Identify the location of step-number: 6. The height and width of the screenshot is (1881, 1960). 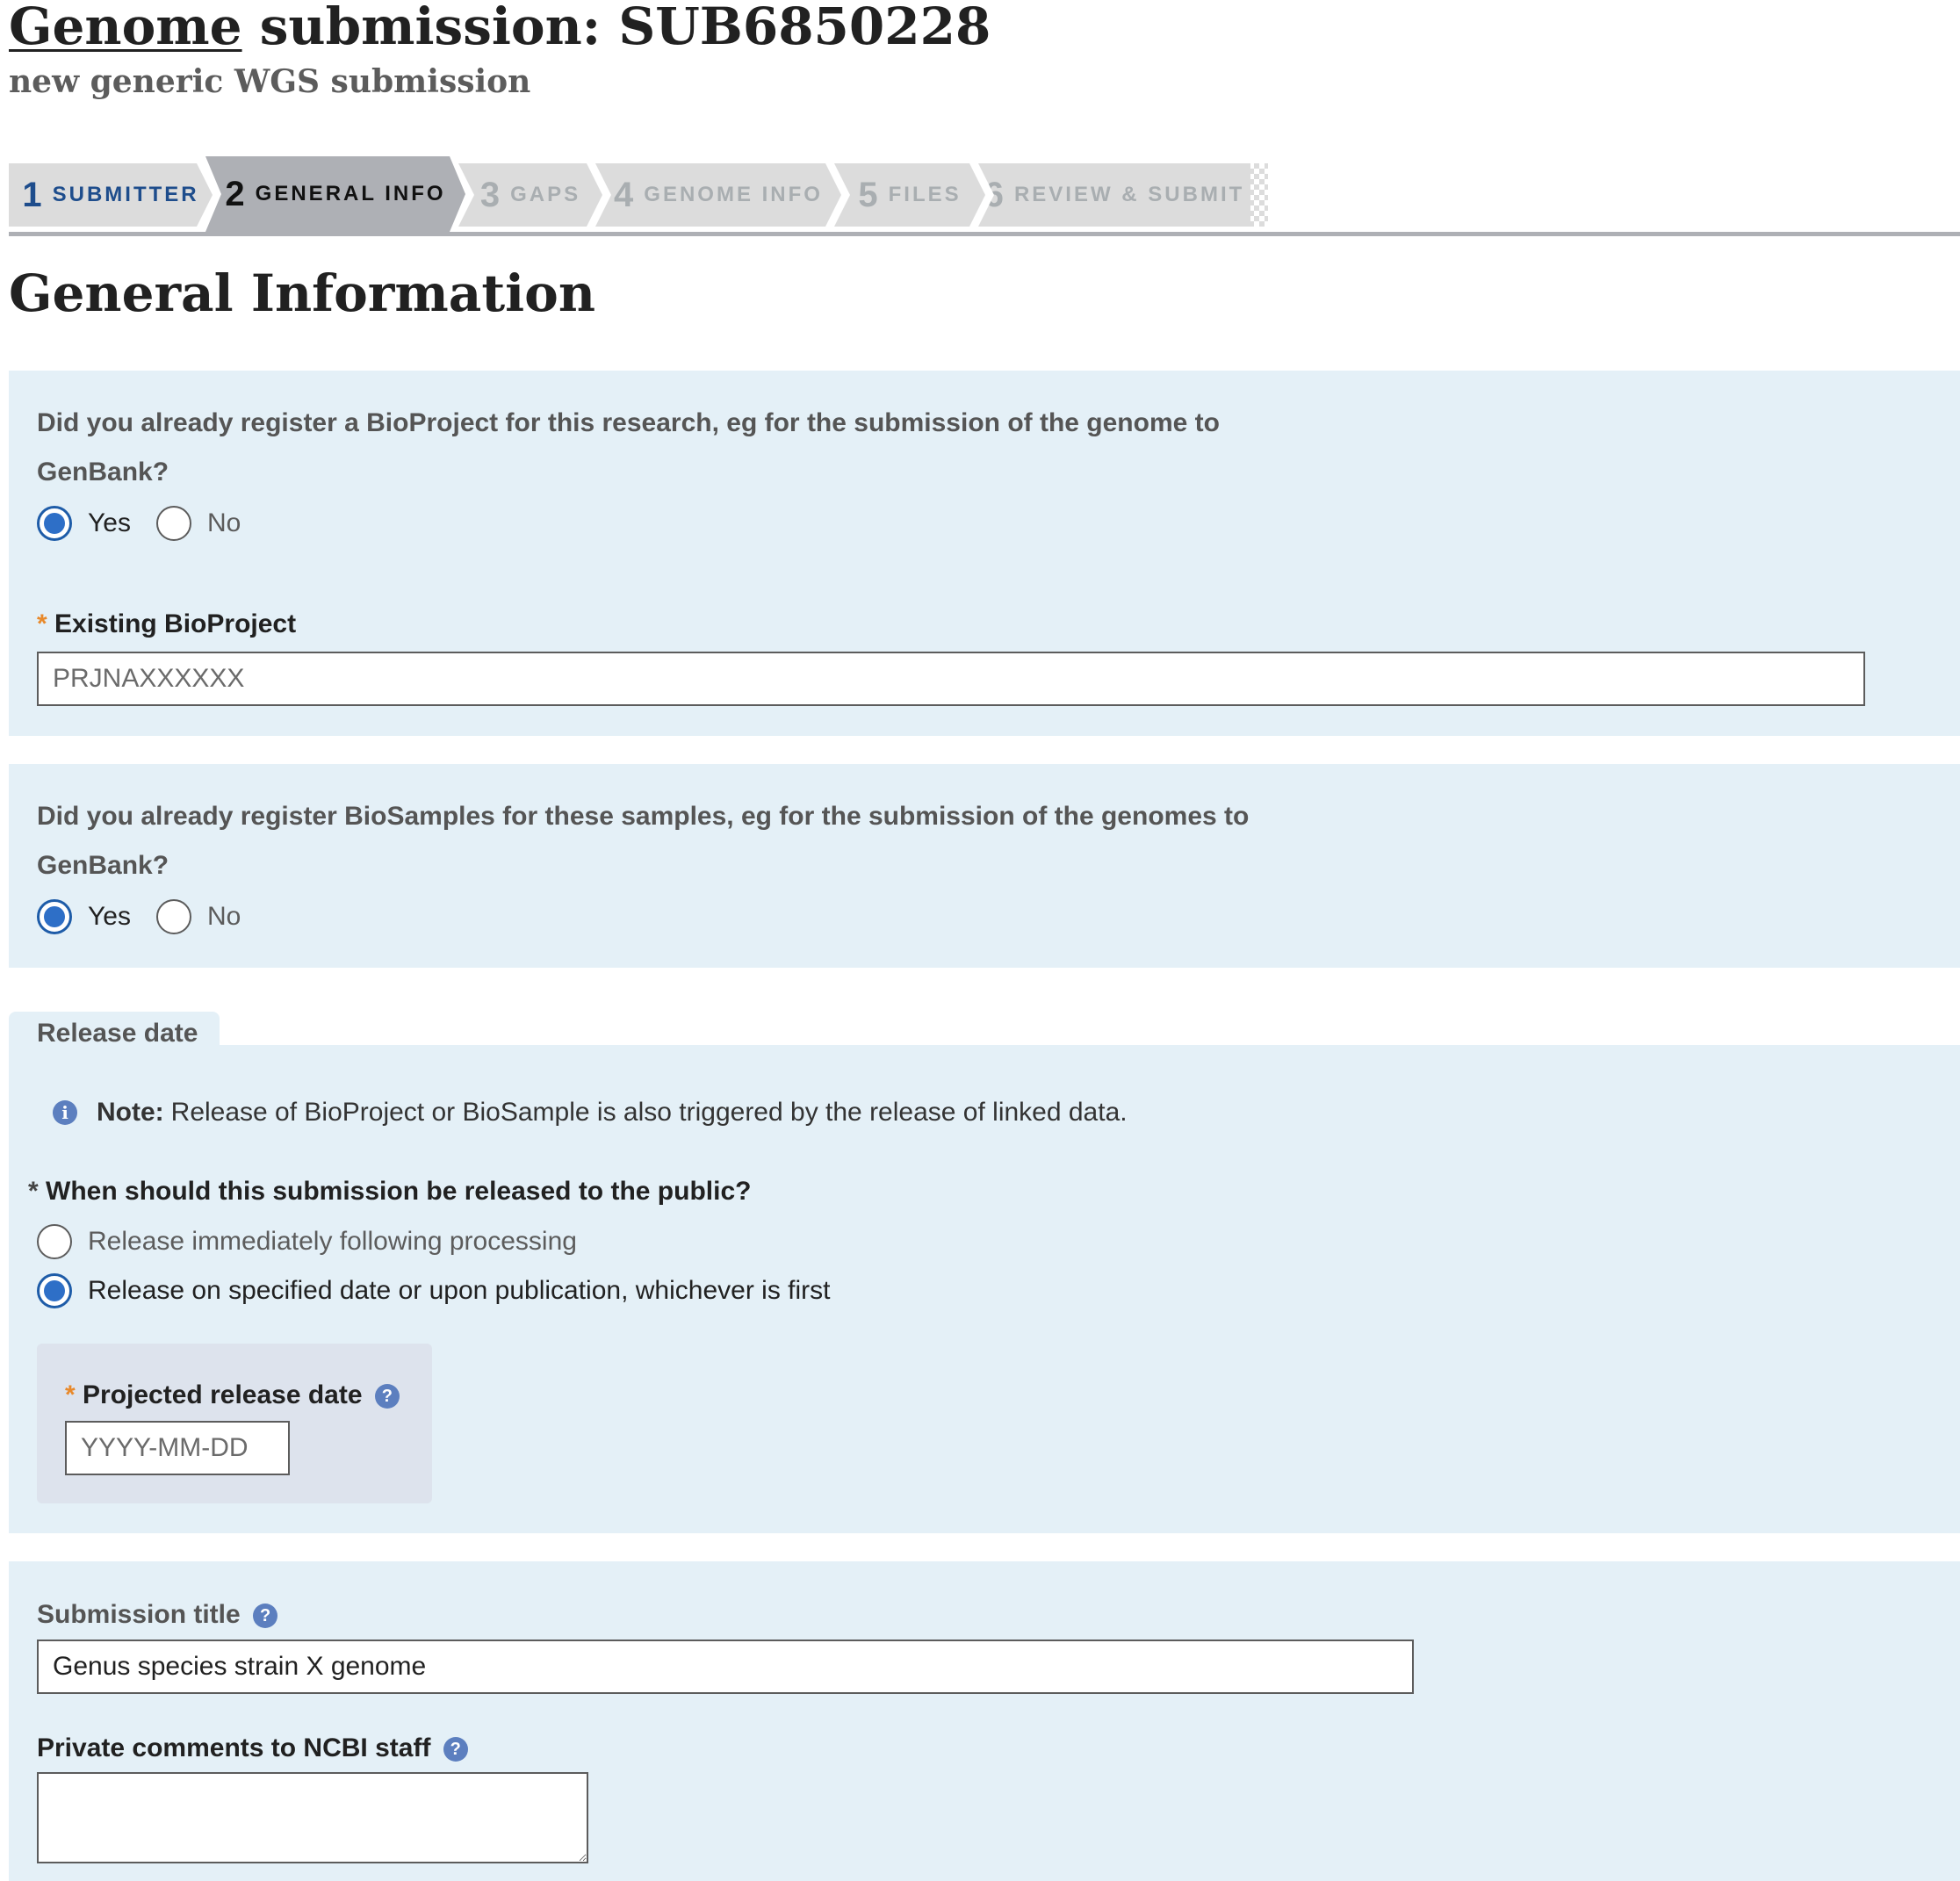
(994, 194).